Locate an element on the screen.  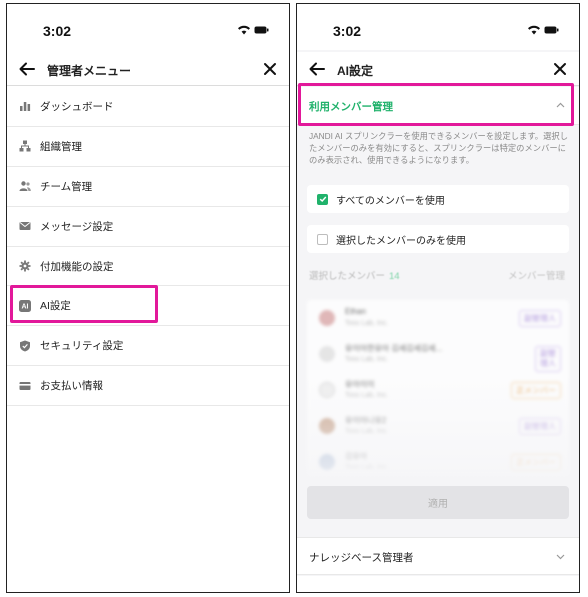
list-item: 김유아 Toss Lab, Inc. 正メンバー is located at coordinates (438, 460).